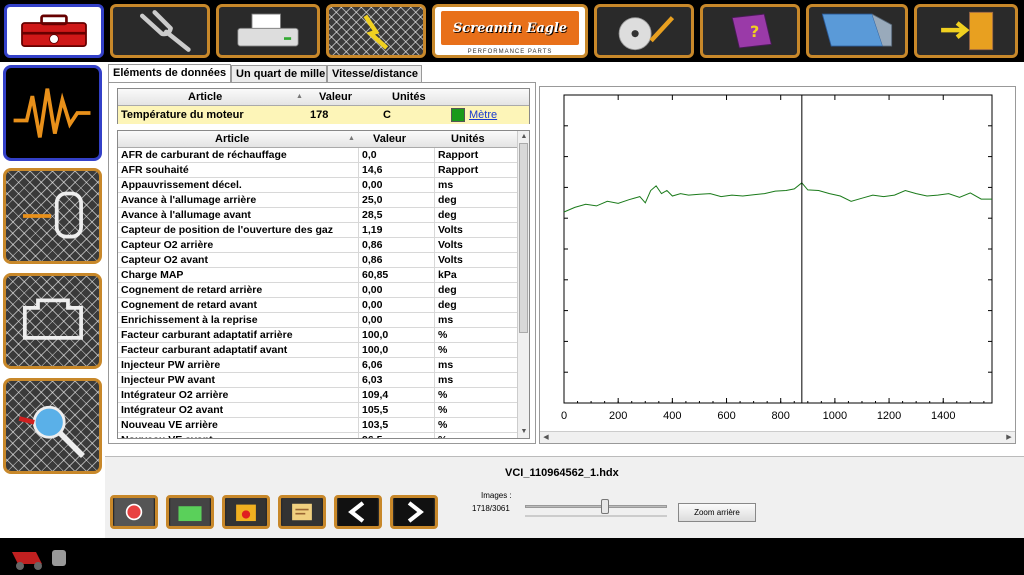  I want to click on table-row: Facteur carburant adaptatif avant 100,0%, so click(318, 350).